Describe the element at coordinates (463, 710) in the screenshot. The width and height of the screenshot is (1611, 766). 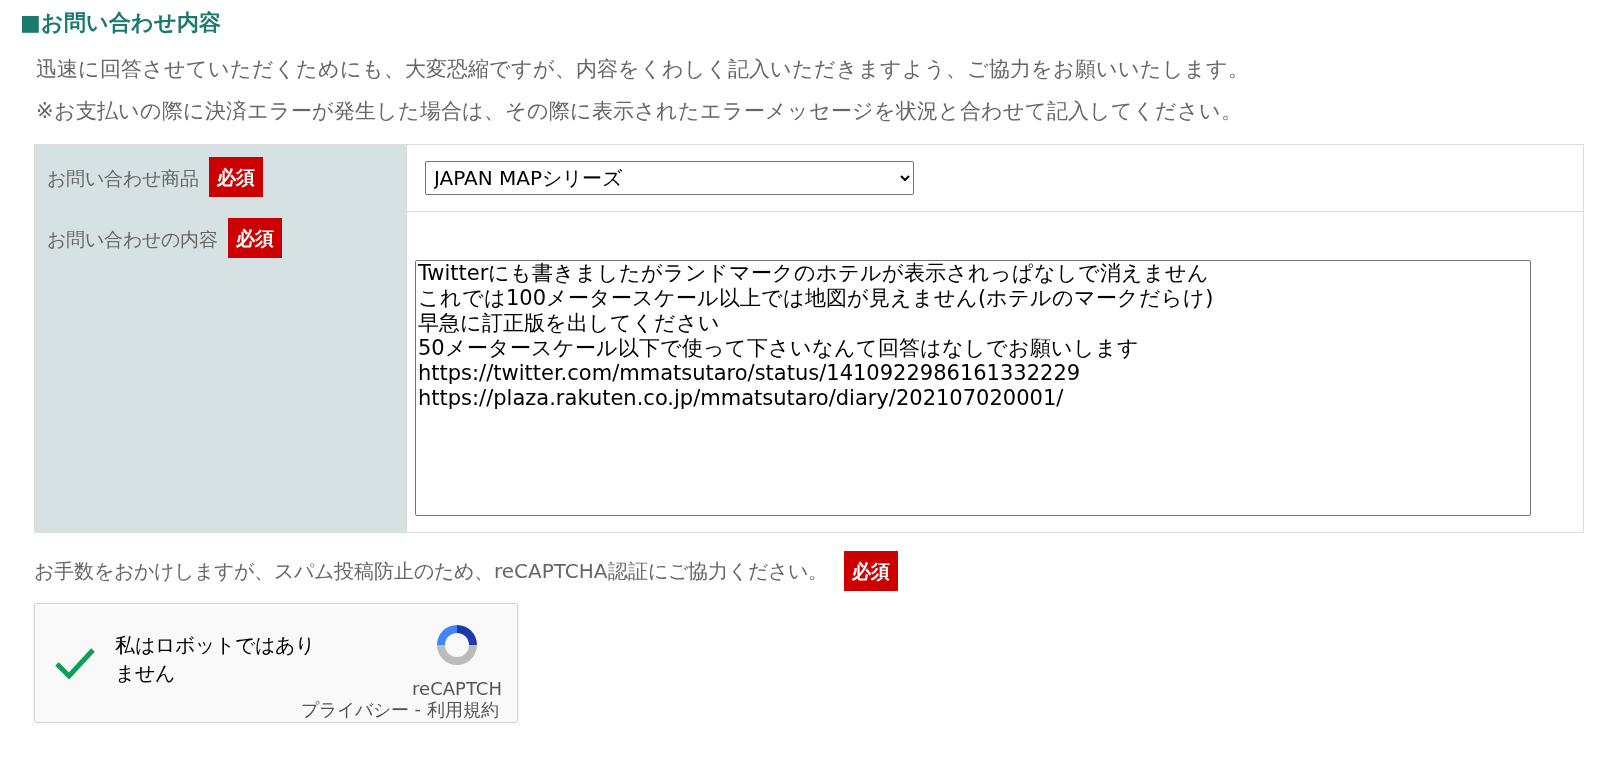
I see `terms-link: 利用規約` at that location.